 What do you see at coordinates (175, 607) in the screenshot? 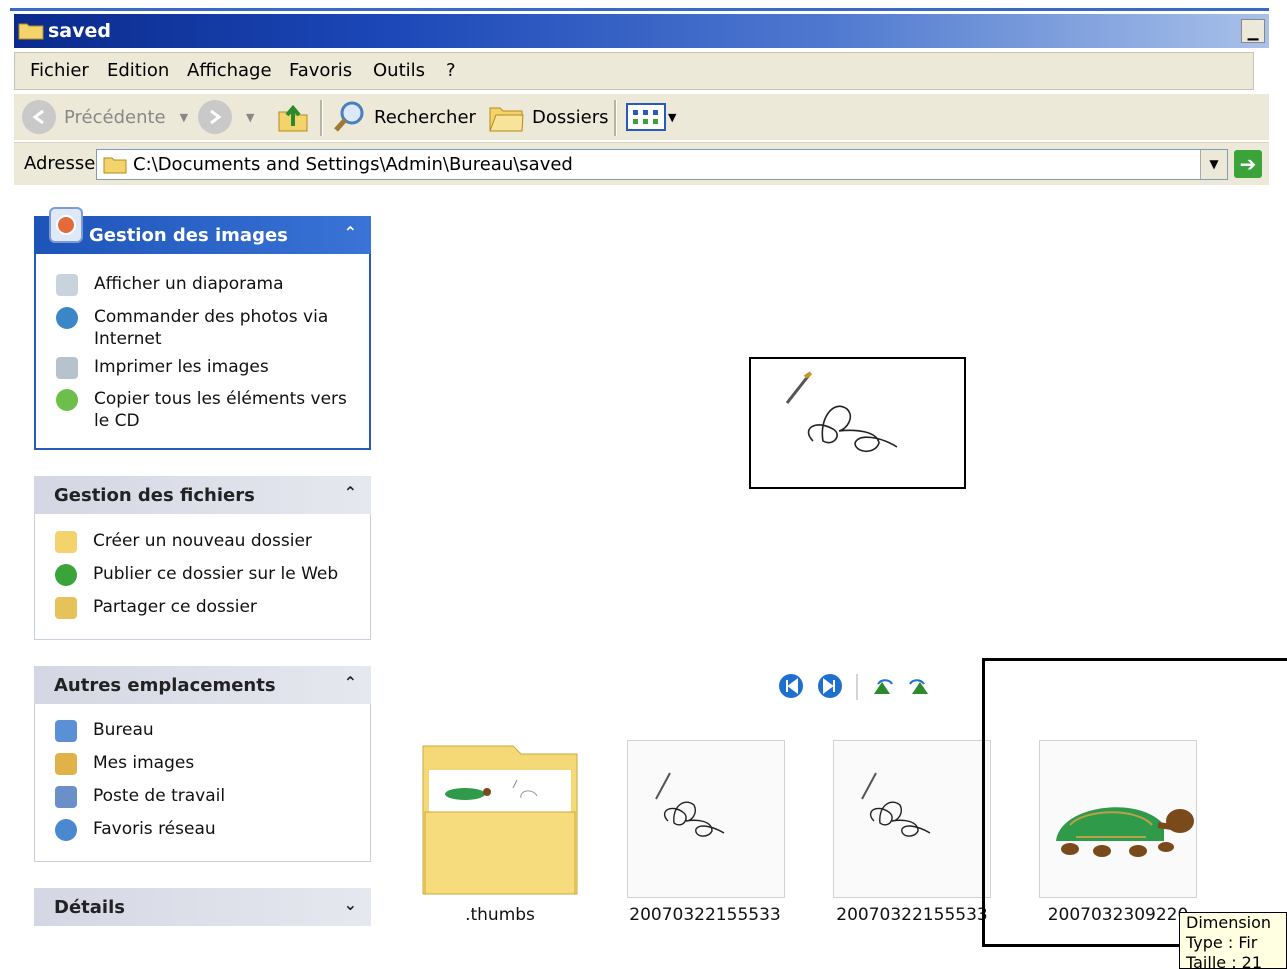
I see `task-share-folder-label: Partager ce dossier` at bounding box center [175, 607].